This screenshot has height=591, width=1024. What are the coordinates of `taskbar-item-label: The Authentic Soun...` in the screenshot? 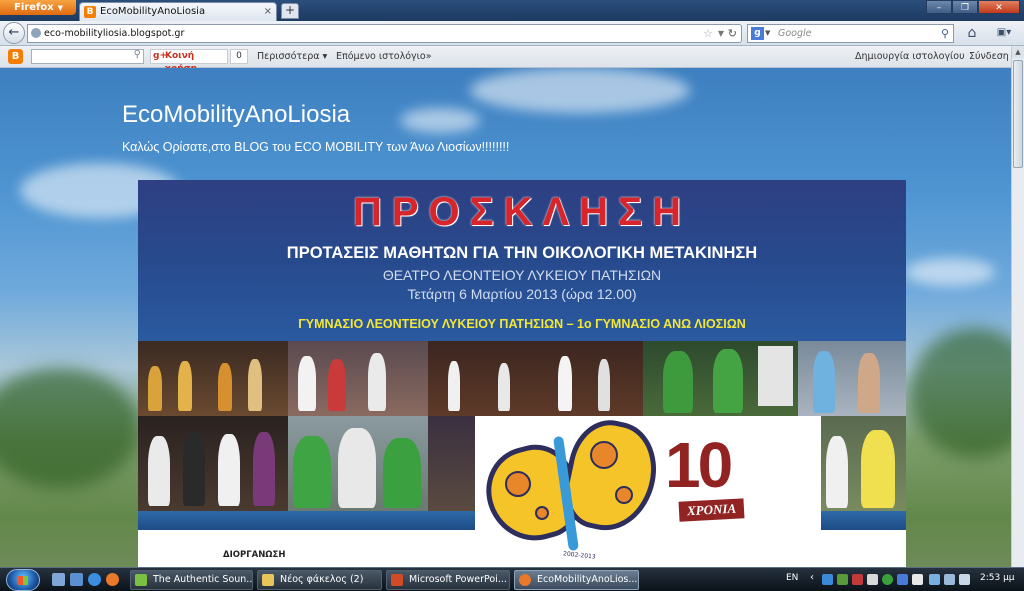 It's located at (203, 579).